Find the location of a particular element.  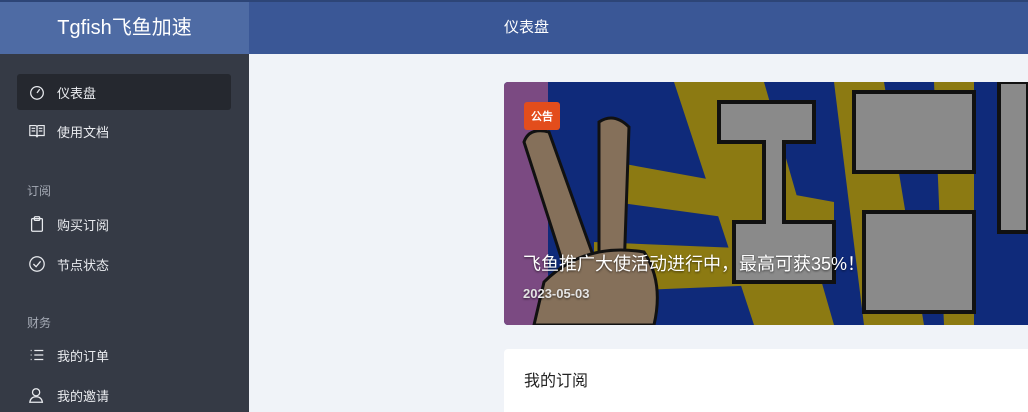

subscription-card: 我的订阅 is located at coordinates (766, 380).